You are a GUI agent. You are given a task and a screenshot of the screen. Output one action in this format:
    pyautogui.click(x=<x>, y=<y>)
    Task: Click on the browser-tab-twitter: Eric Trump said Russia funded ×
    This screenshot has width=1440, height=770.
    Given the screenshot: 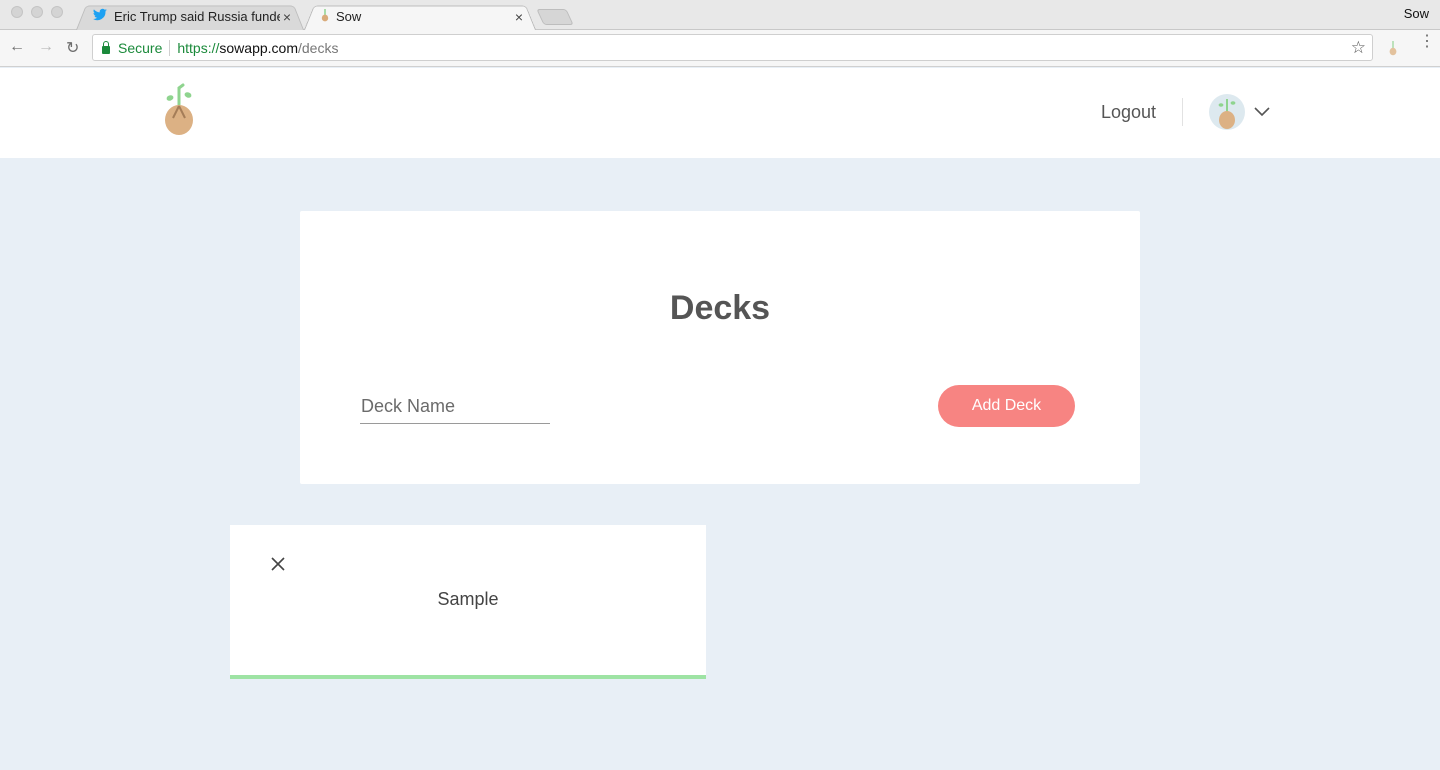 What is the action you would take?
    pyautogui.click(x=190, y=17)
    